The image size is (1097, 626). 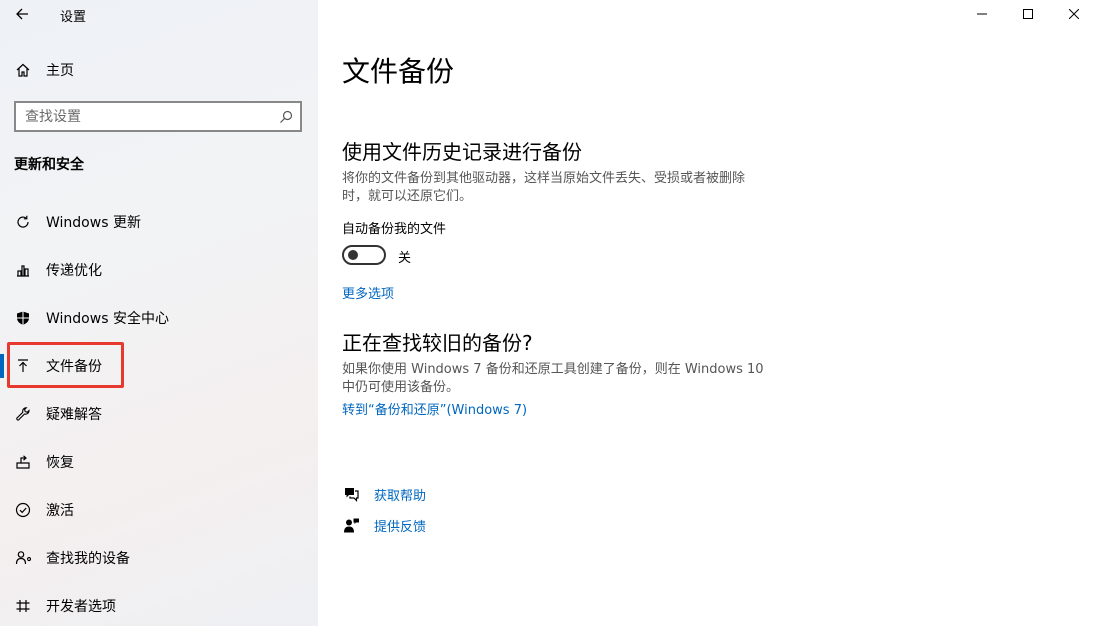 What do you see at coordinates (60, 71) in the screenshot?
I see `home-label: 主页` at bounding box center [60, 71].